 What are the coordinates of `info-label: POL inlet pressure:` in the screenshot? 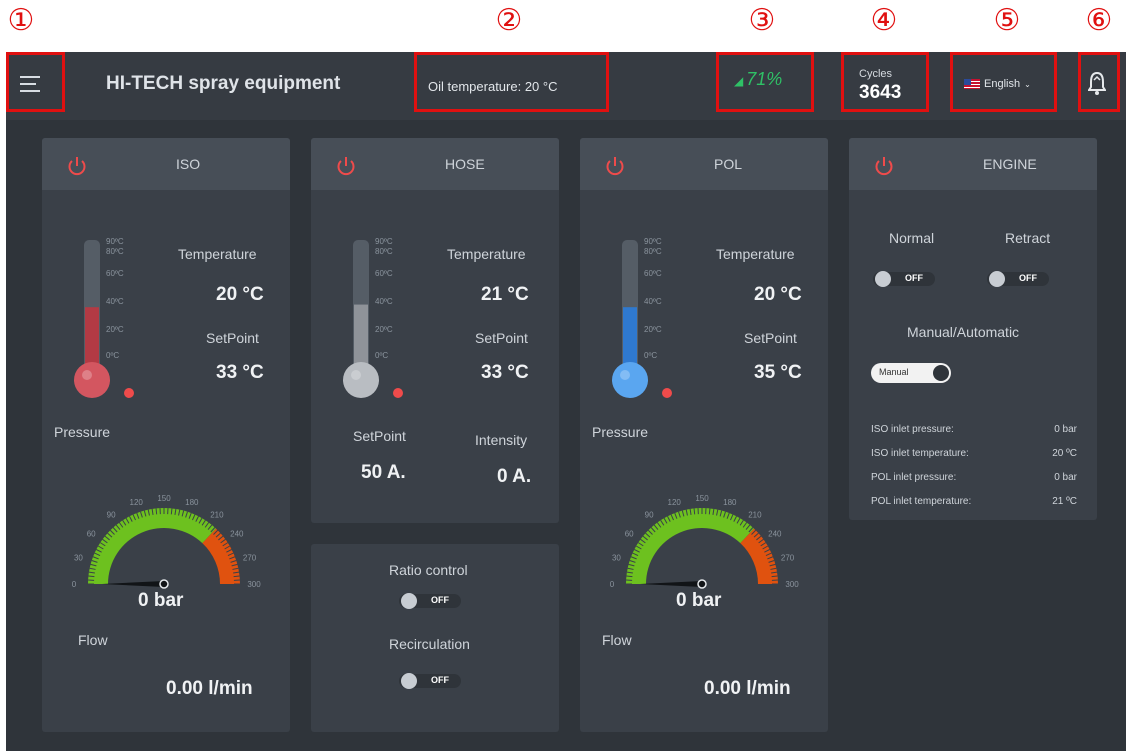 It's located at (914, 477).